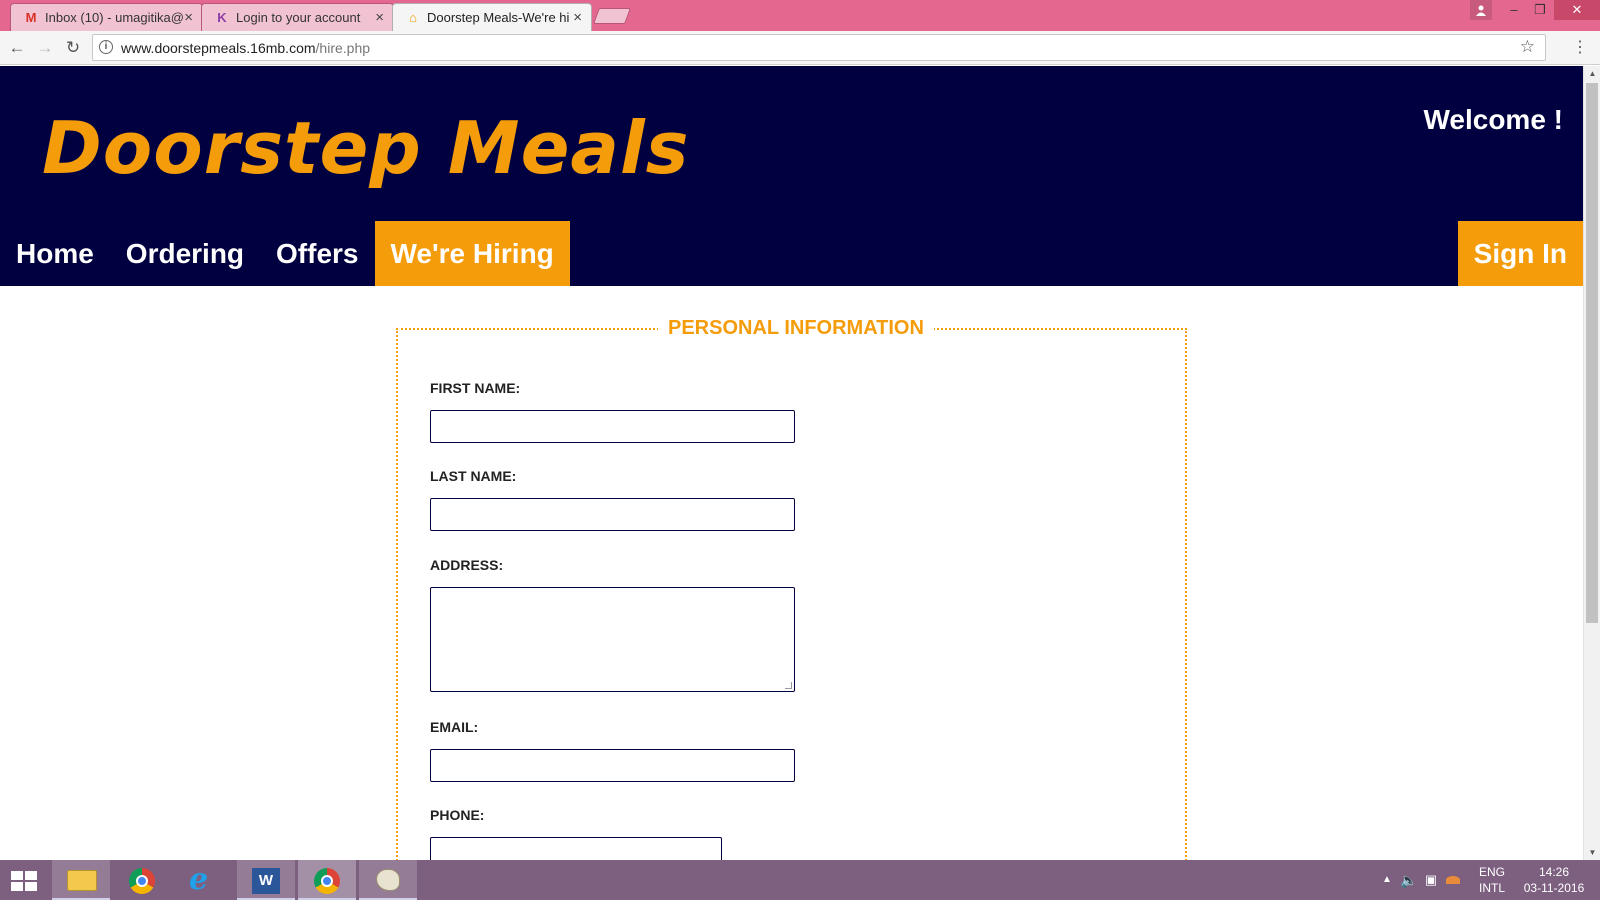 This screenshot has width=1600, height=900. I want to click on windows-logo-icon, so click(24, 881).